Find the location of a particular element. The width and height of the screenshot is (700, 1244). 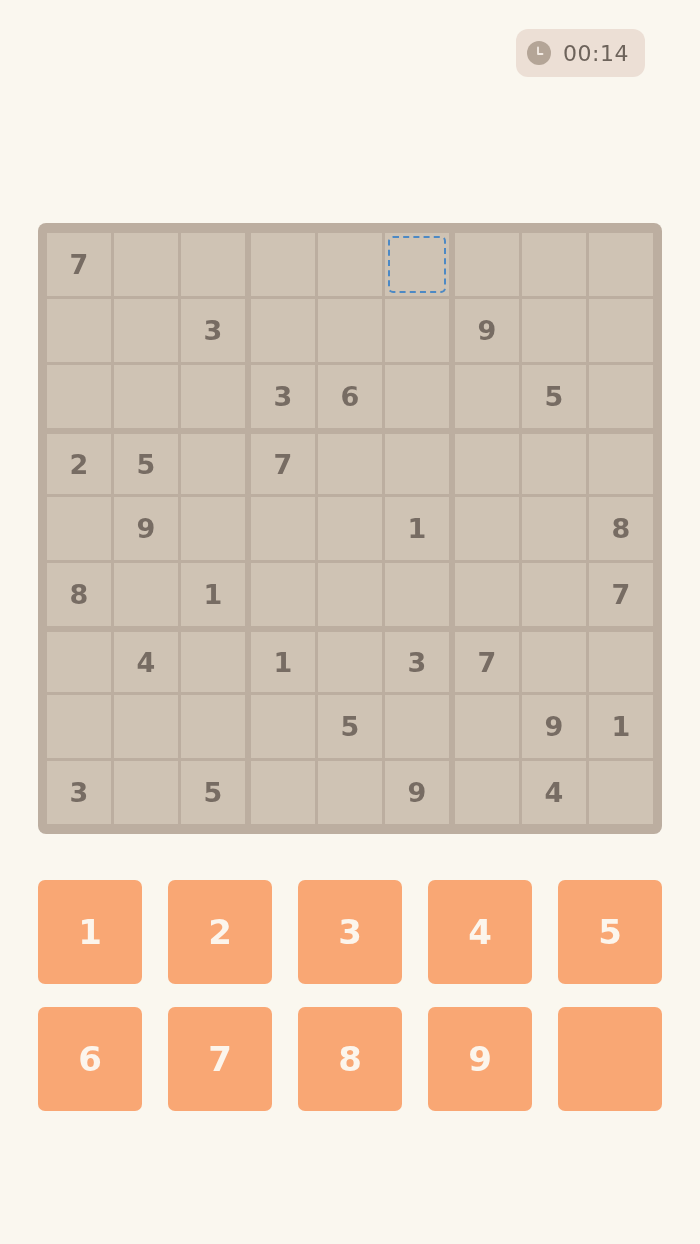

digit-key: 5 is located at coordinates (610, 932).